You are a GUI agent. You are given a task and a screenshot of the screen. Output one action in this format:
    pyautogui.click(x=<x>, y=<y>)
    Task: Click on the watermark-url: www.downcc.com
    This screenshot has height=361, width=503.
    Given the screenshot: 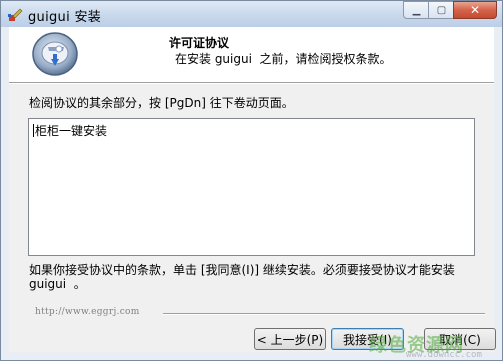 What is the action you would take?
    pyautogui.click(x=444, y=355)
    